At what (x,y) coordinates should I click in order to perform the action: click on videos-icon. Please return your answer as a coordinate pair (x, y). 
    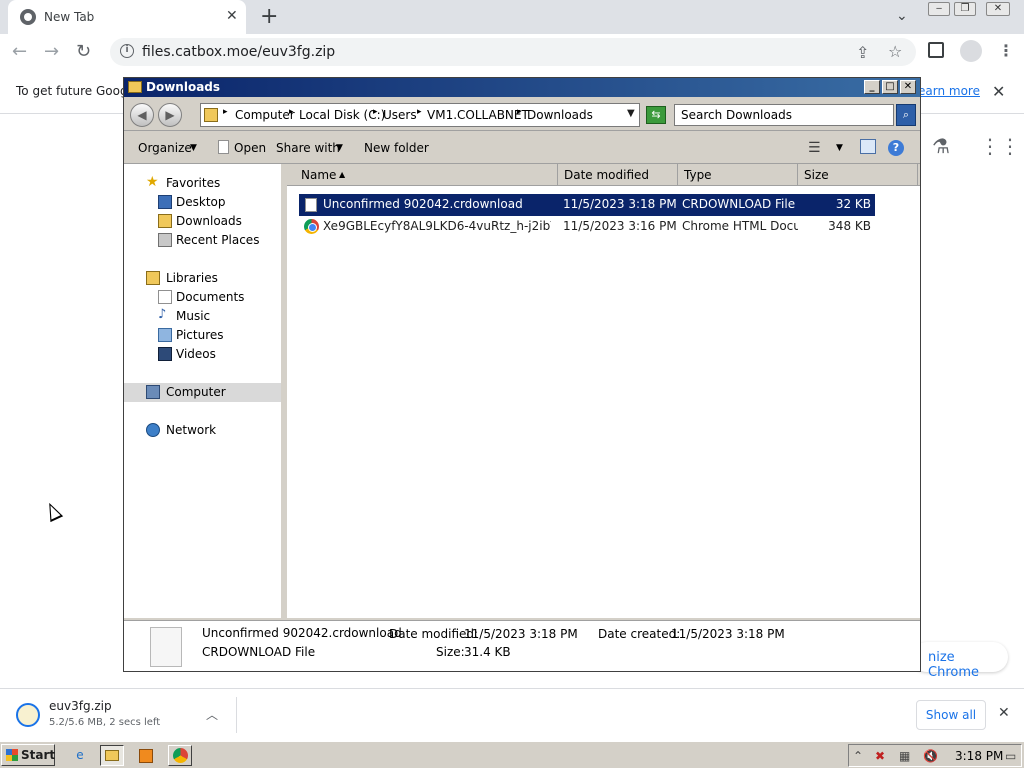
    Looking at the image, I should click on (165, 354).